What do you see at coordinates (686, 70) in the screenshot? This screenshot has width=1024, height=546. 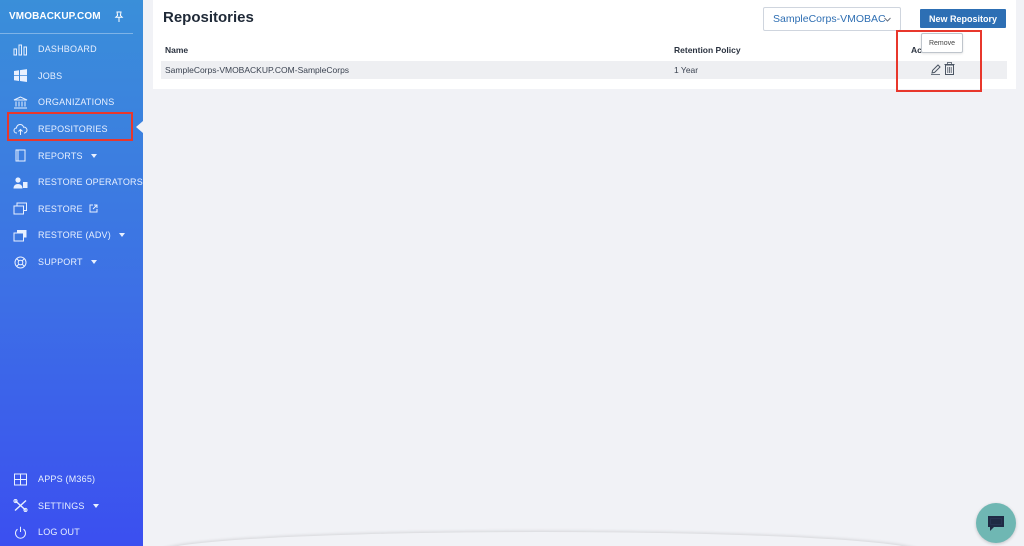 I see `retention-policy: 1 Year` at bounding box center [686, 70].